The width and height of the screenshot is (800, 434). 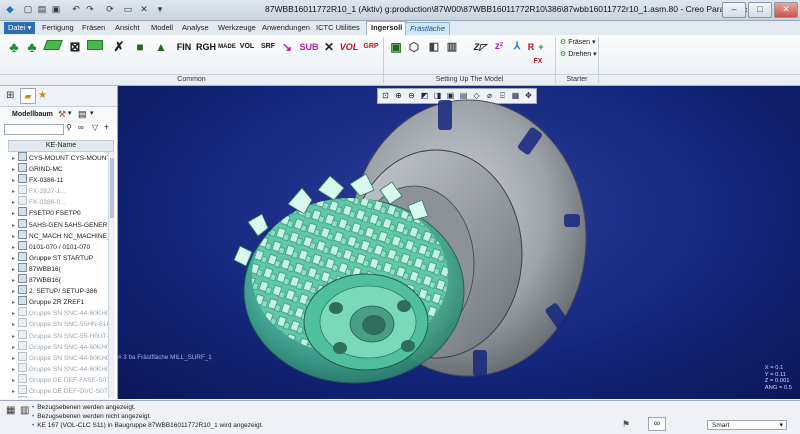 What do you see at coordinates (60, 224) in the screenshot?
I see `tree-item: ▸ 5AHS-GEN 5AHS-GENERIC` at bounding box center [60, 224].